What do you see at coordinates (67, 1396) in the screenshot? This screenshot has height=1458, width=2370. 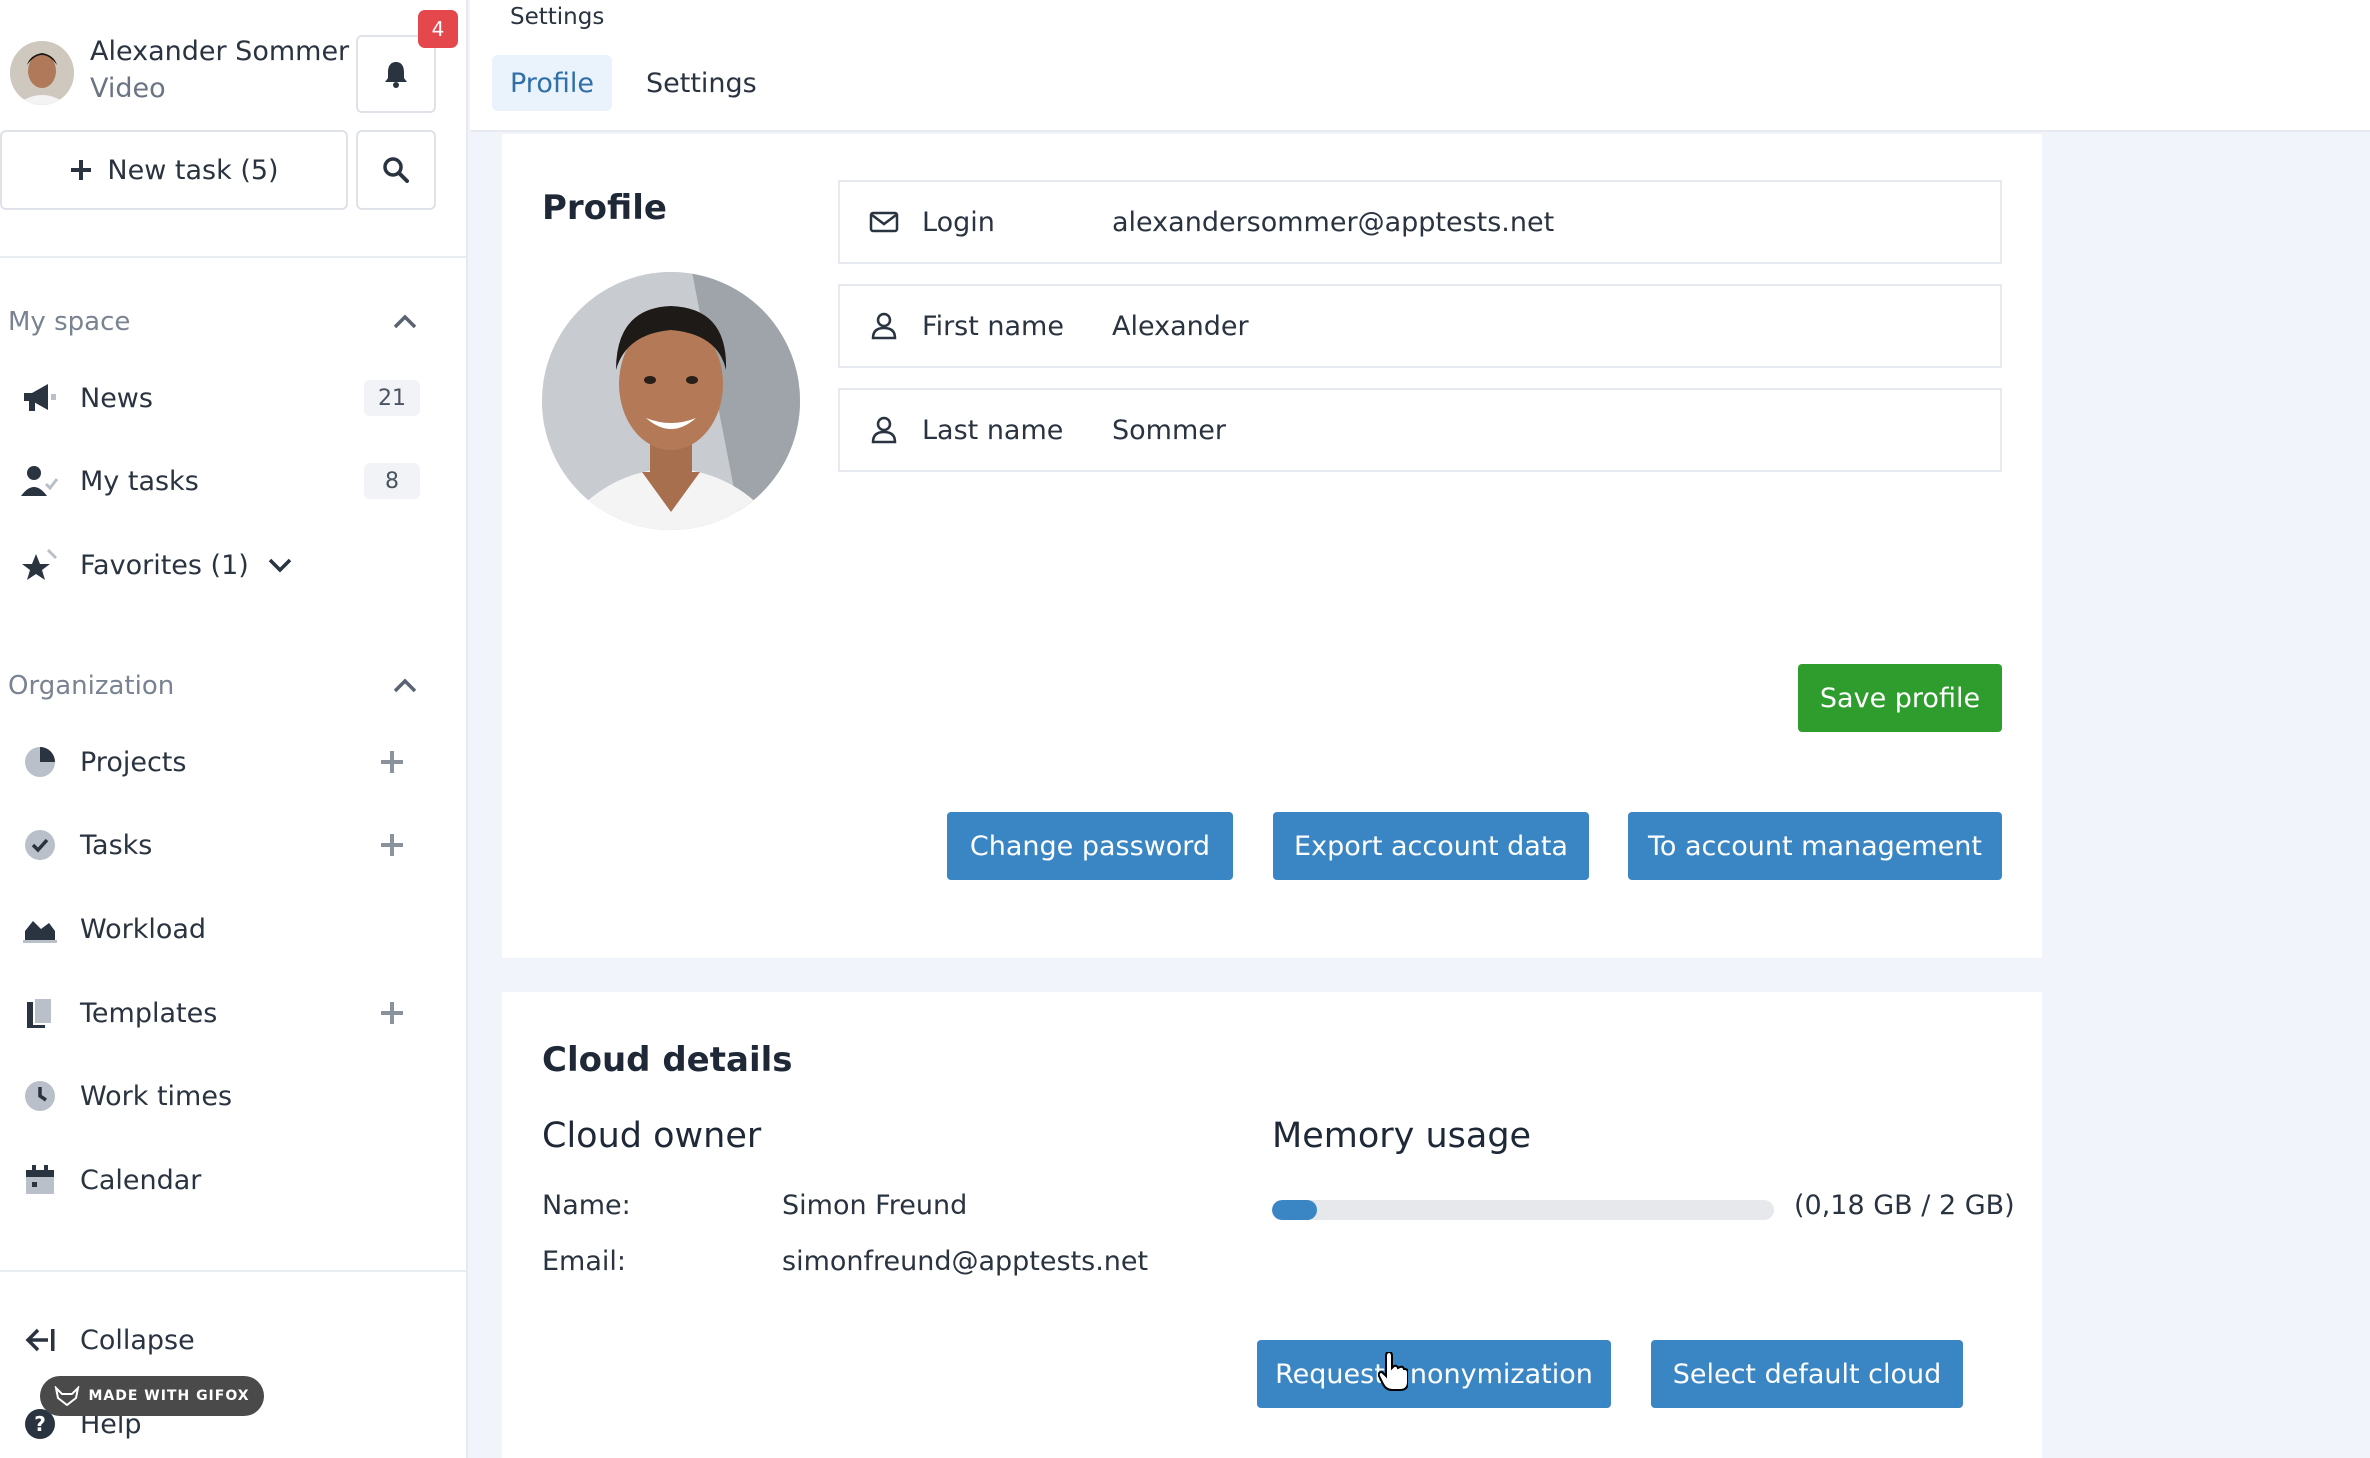 I see `fox-logo-icon` at bounding box center [67, 1396].